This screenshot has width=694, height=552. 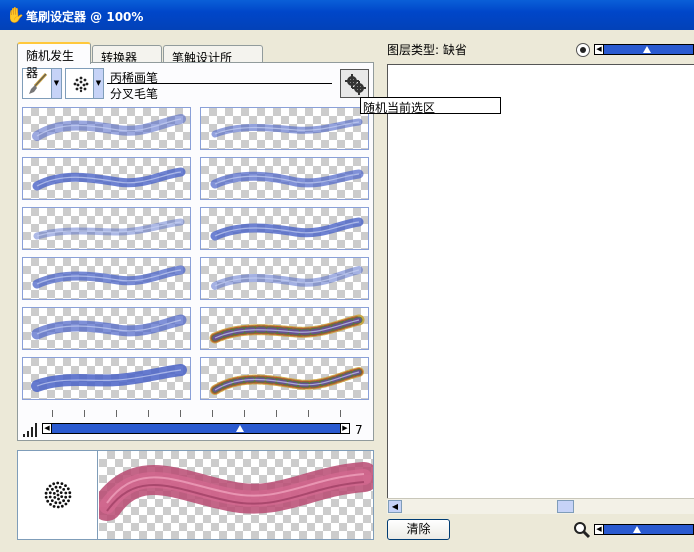 I want to click on opacity-slider: ◀, so click(x=644, y=49).